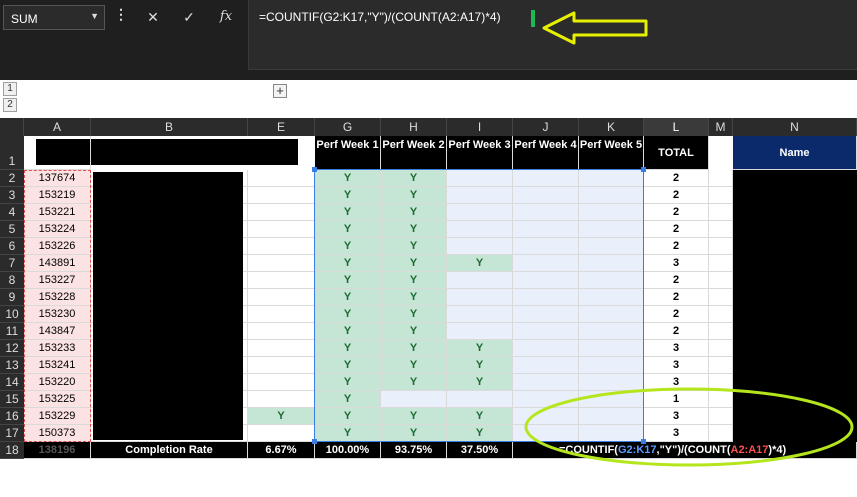 Image resolution: width=857 pixels, height=497 pixels. Describe the element at coordinates (12, 212) in the screenshot. I see `row-header-4: 4` at that location.